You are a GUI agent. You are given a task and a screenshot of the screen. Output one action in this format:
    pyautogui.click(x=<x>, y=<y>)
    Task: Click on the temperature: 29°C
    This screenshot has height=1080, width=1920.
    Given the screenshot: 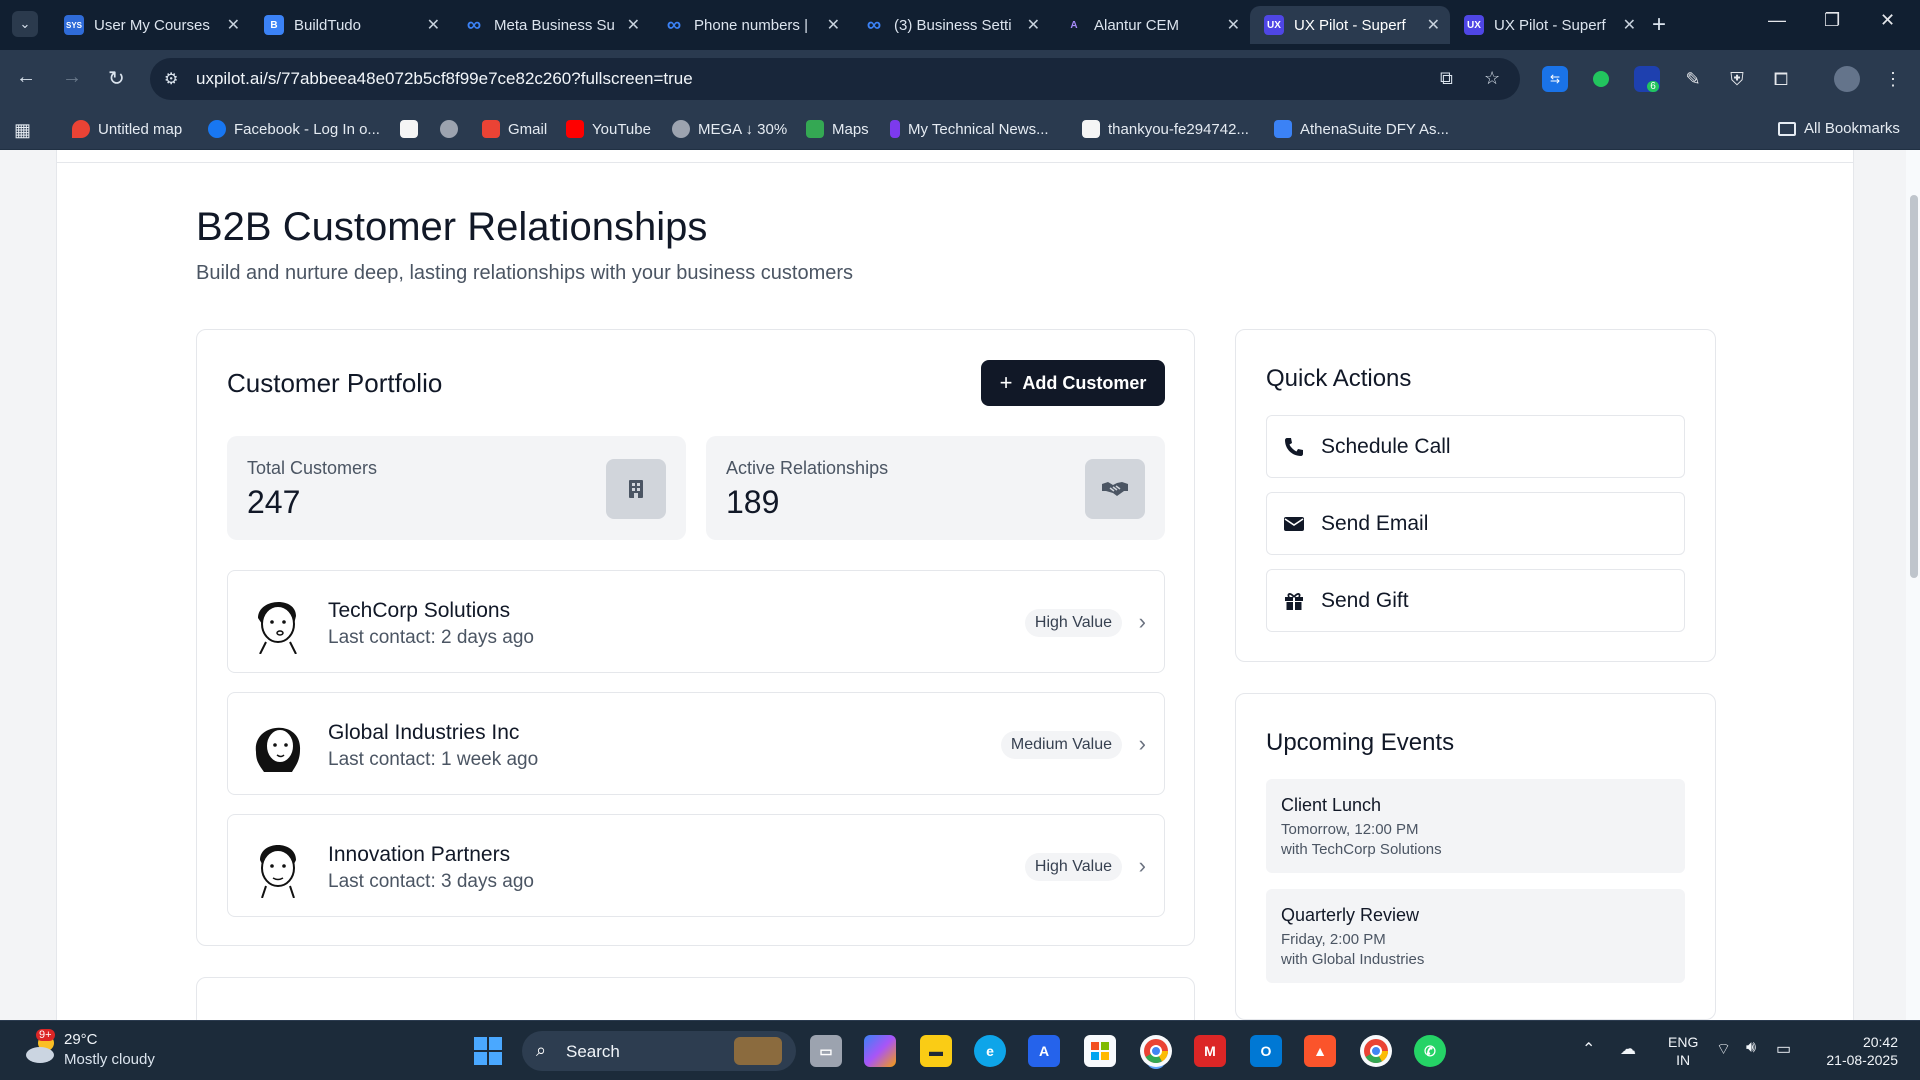 What is the action you would take?
    pyautogui.click(x=81, y=1039)
    